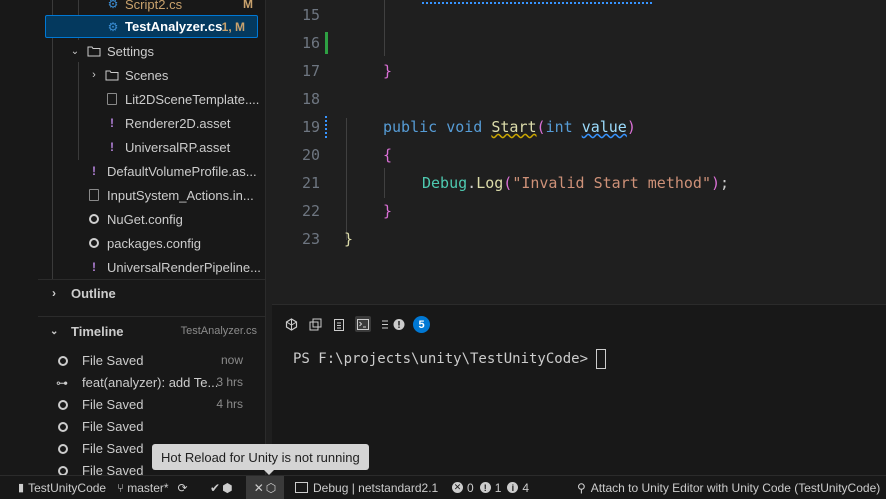 The width and height of the screenshot is (886, 499). What do you see at coordinates (310, 183) in the screenshot?
I see `line-number: 21` at bounding box center [310, 183].